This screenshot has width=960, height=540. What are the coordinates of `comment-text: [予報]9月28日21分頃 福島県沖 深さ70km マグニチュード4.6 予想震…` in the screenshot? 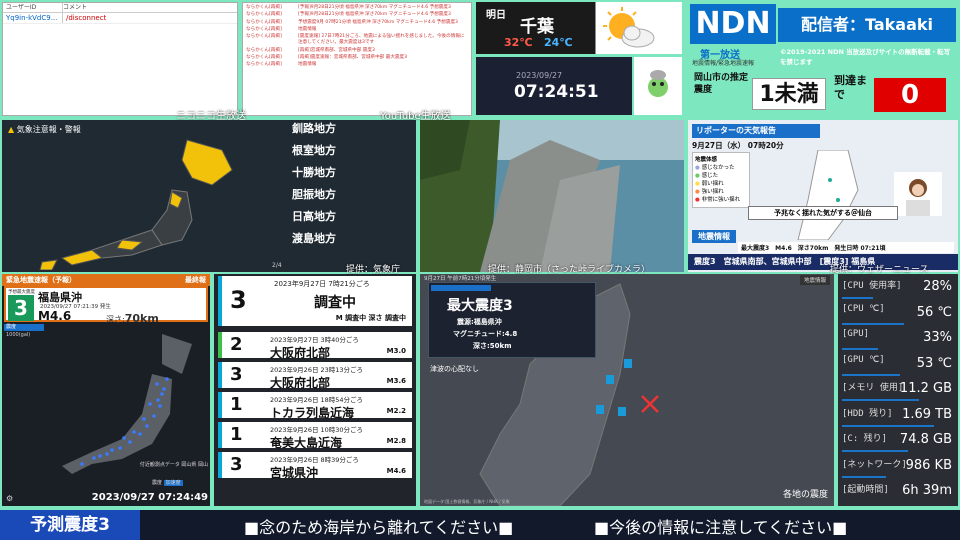 It's located at (374, 7).